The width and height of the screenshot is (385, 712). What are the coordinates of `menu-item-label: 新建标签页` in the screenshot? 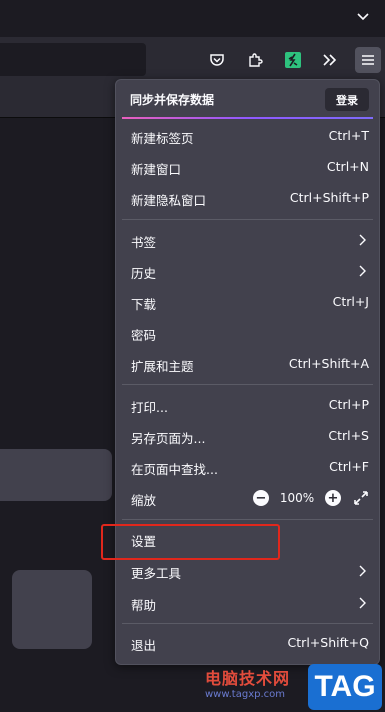 It's located at (162, 138).